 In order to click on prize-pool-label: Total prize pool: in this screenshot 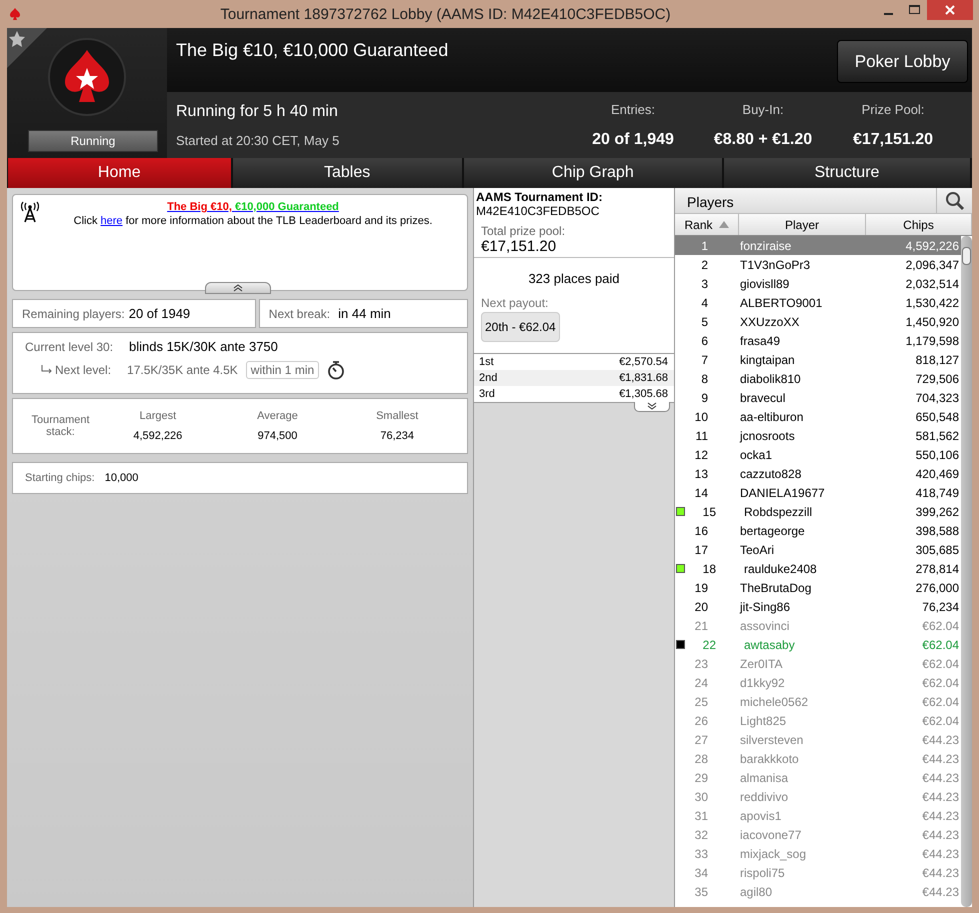, I will do `click(523, 231)`.